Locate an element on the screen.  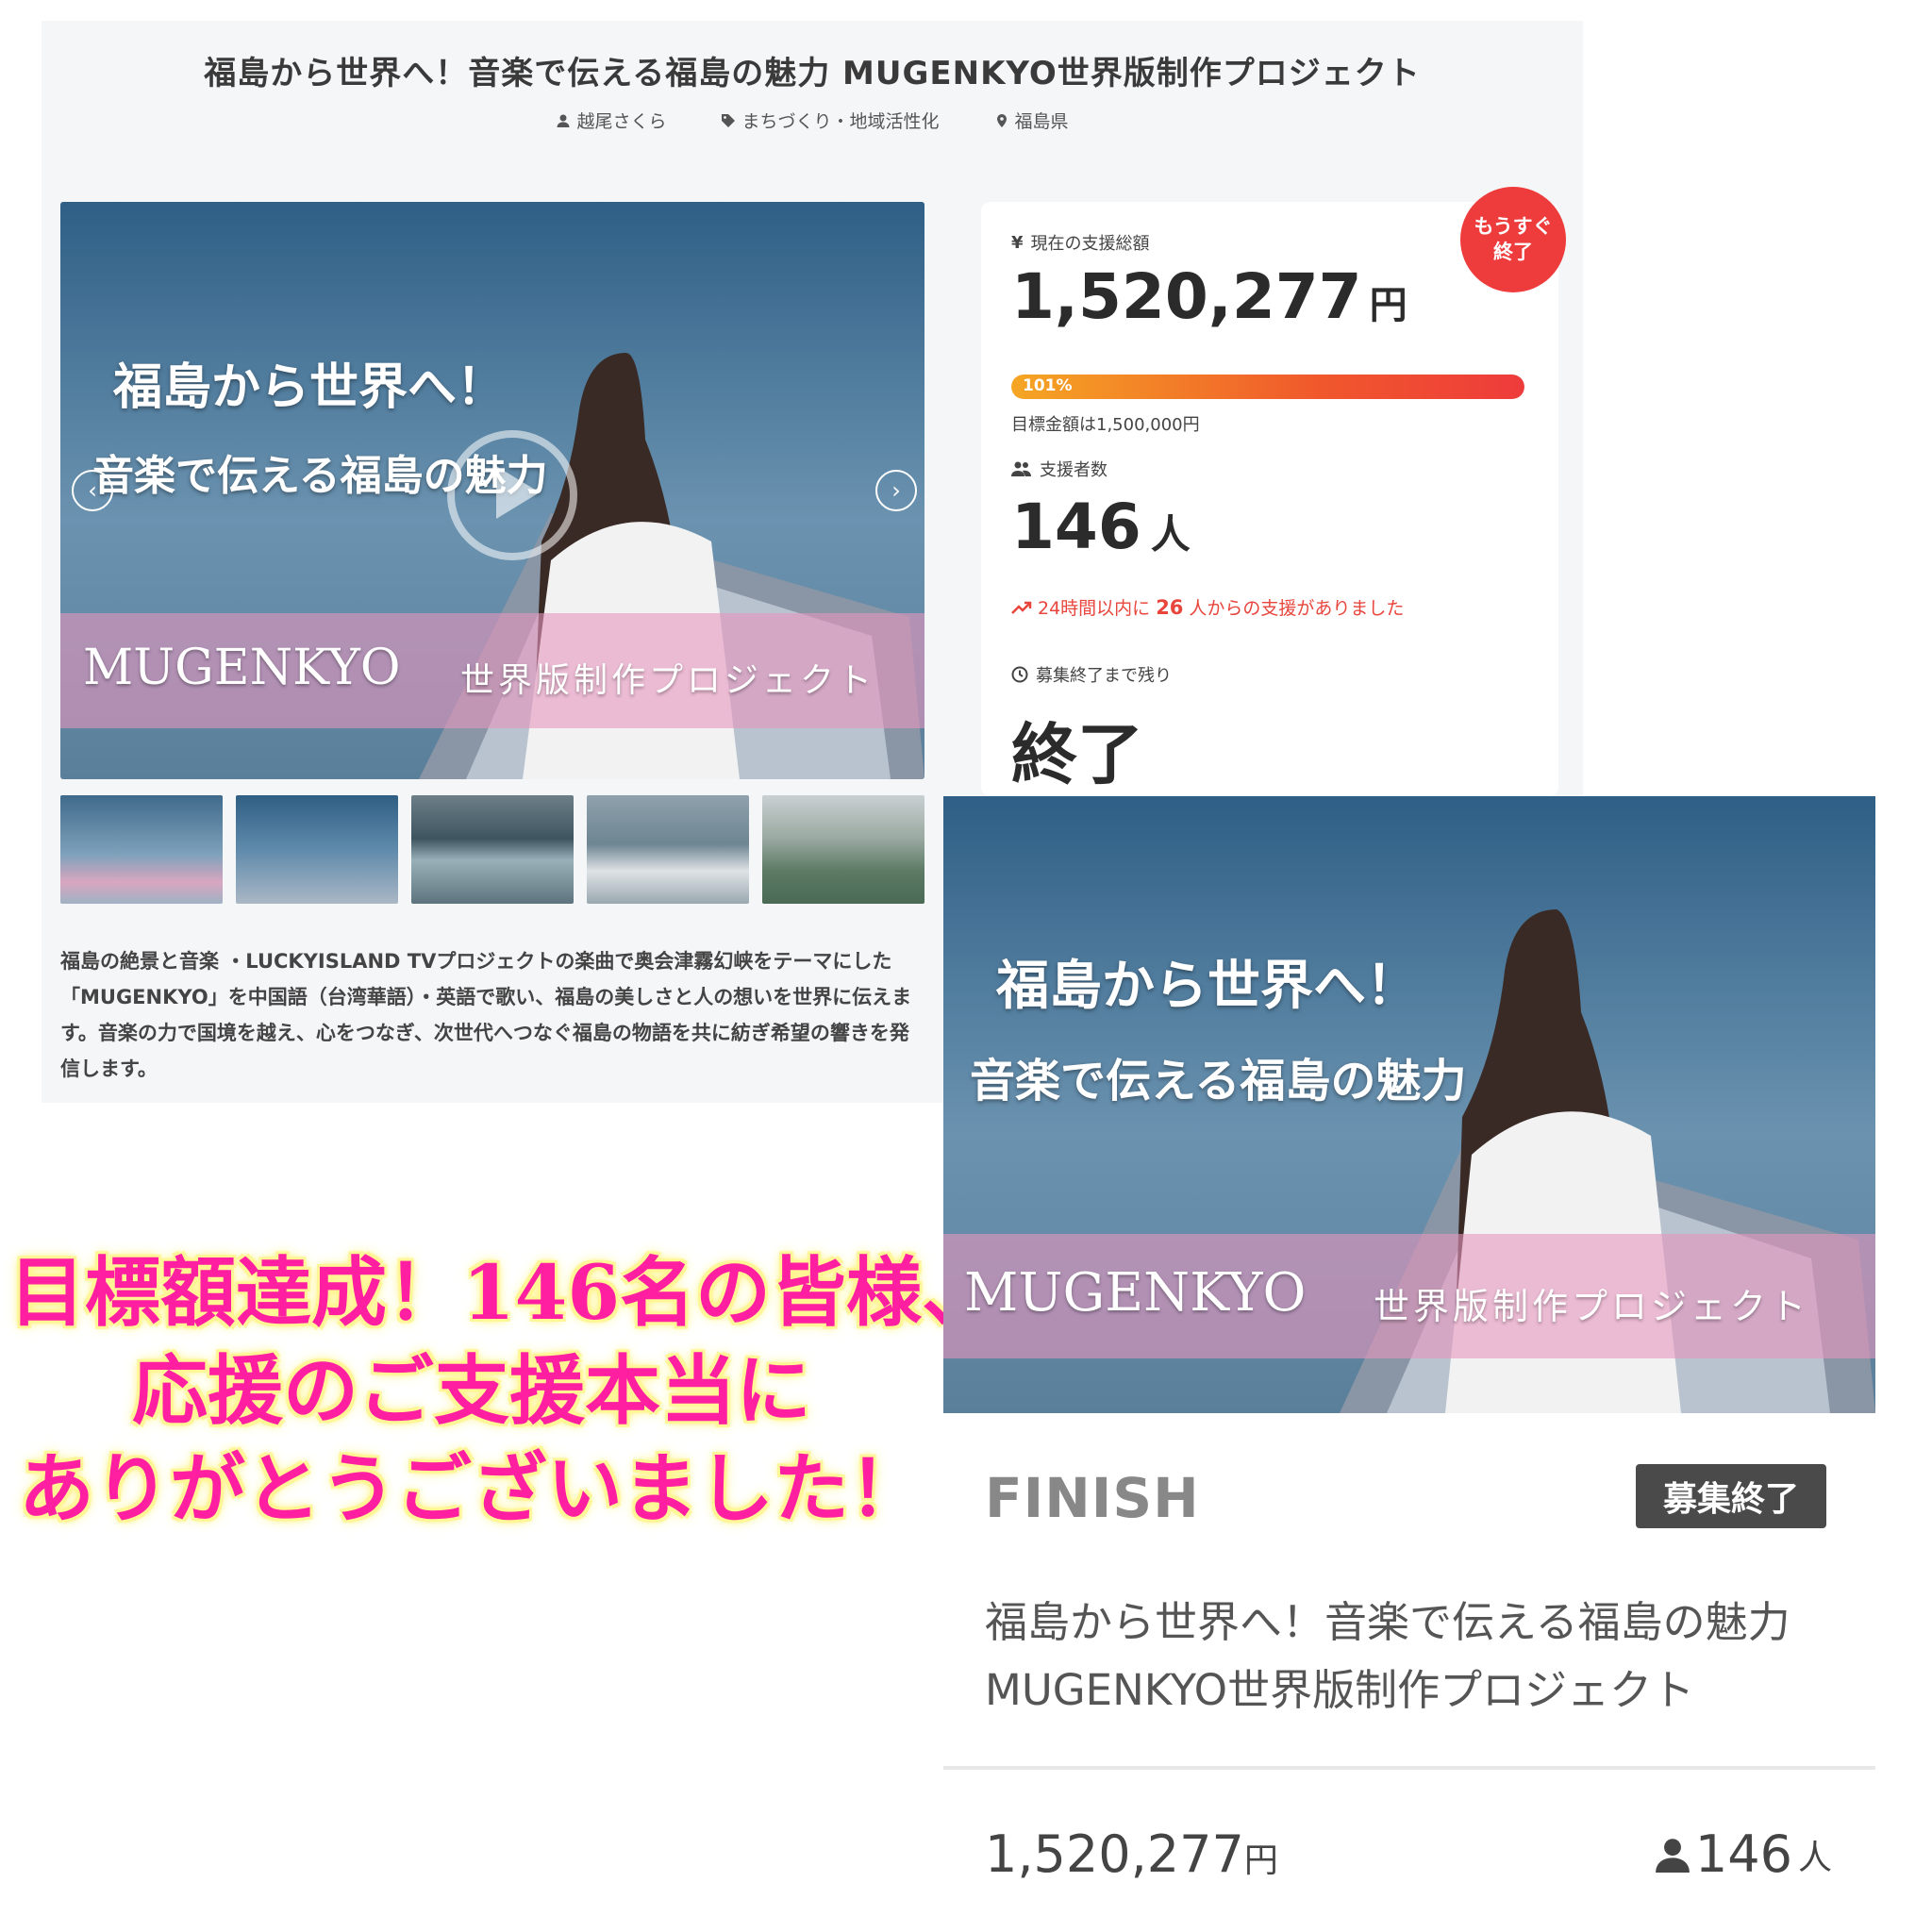
thumbnail-strip is located at coordinates (492, 850).